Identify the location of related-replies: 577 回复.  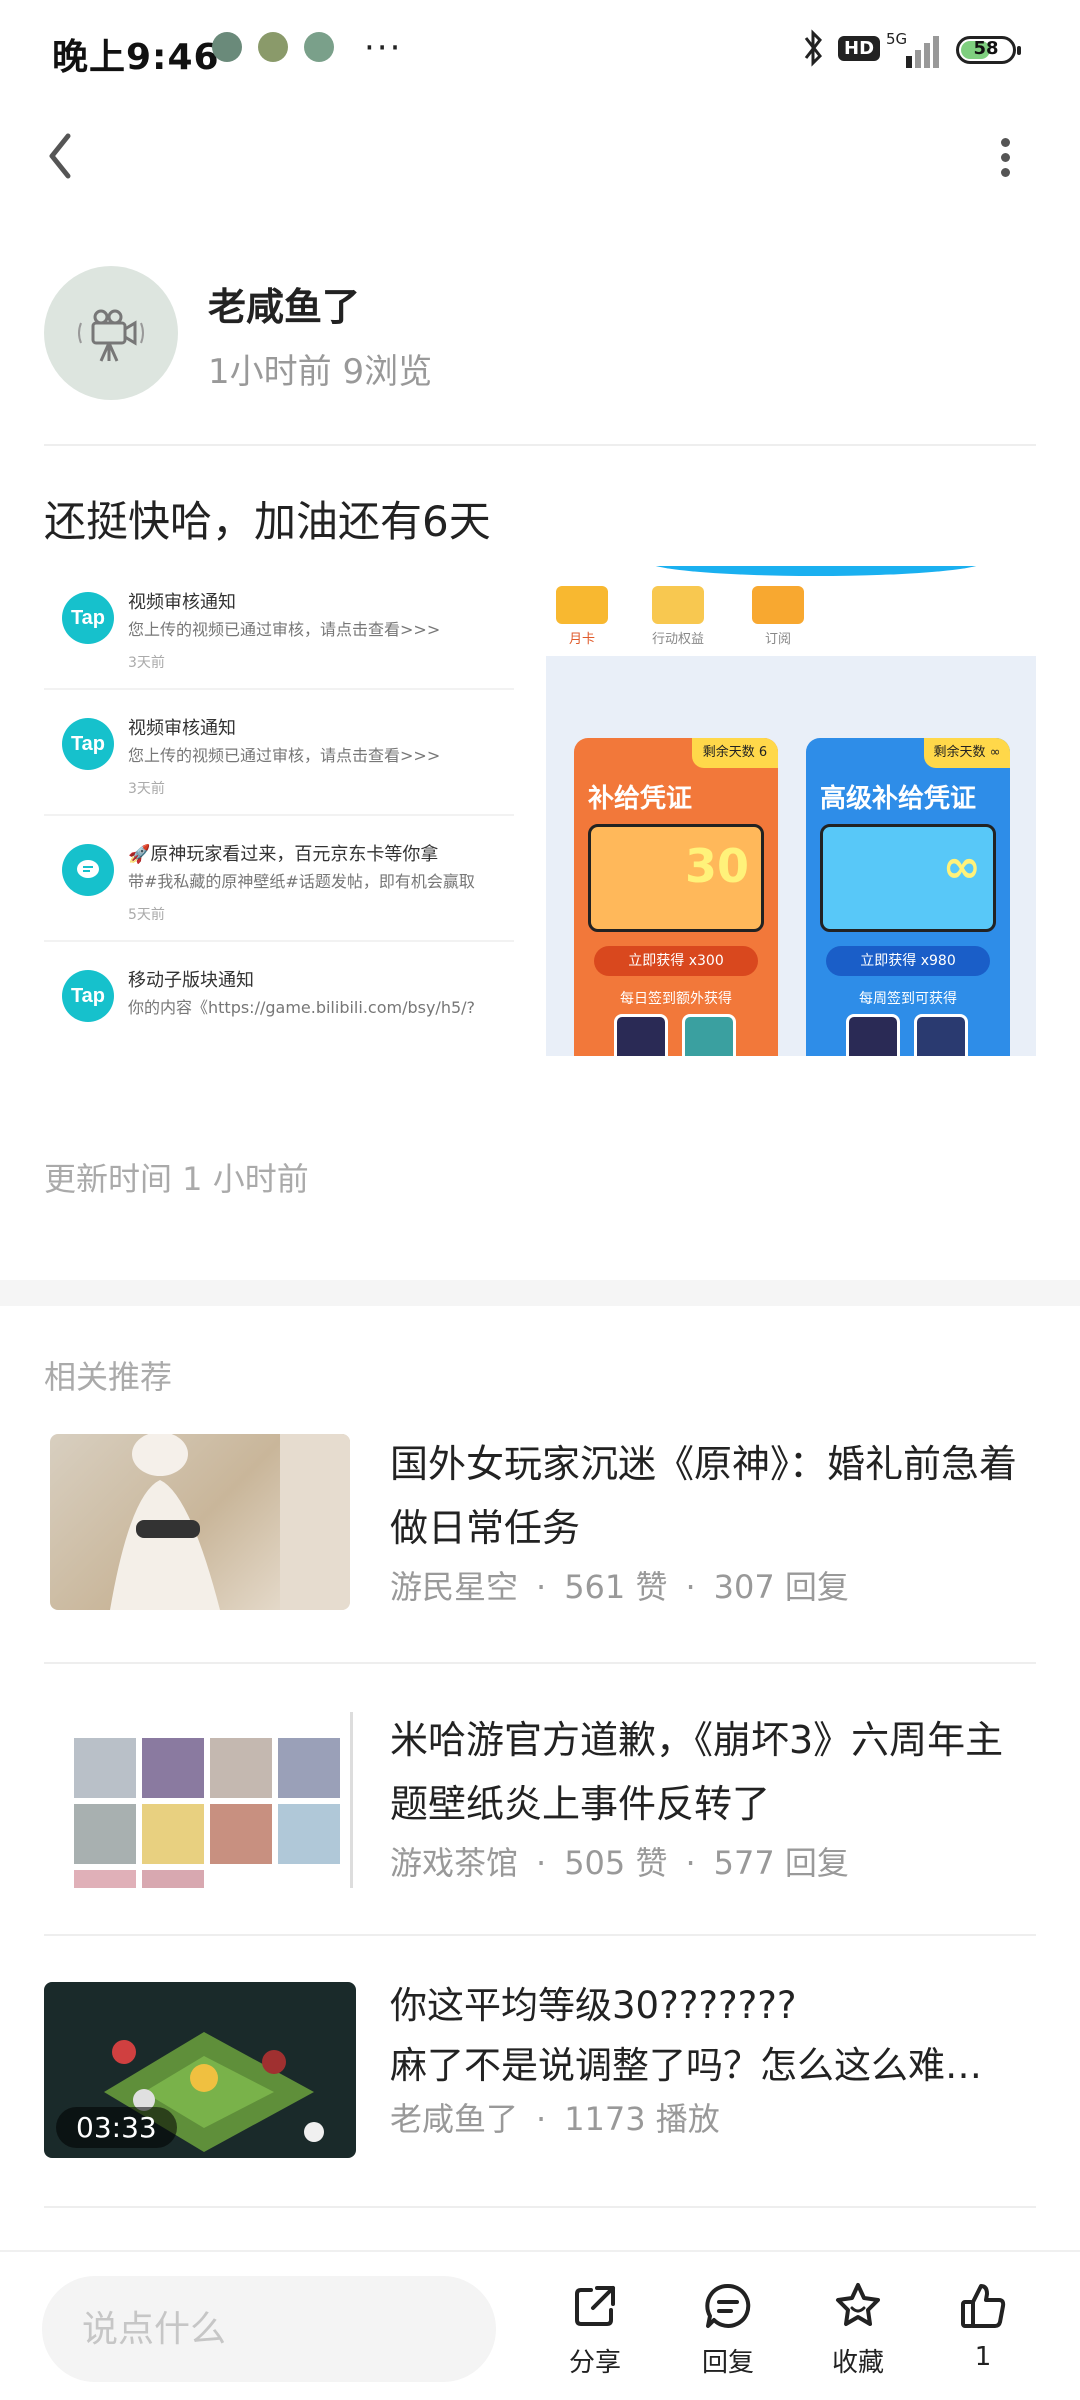
(781, 1863).